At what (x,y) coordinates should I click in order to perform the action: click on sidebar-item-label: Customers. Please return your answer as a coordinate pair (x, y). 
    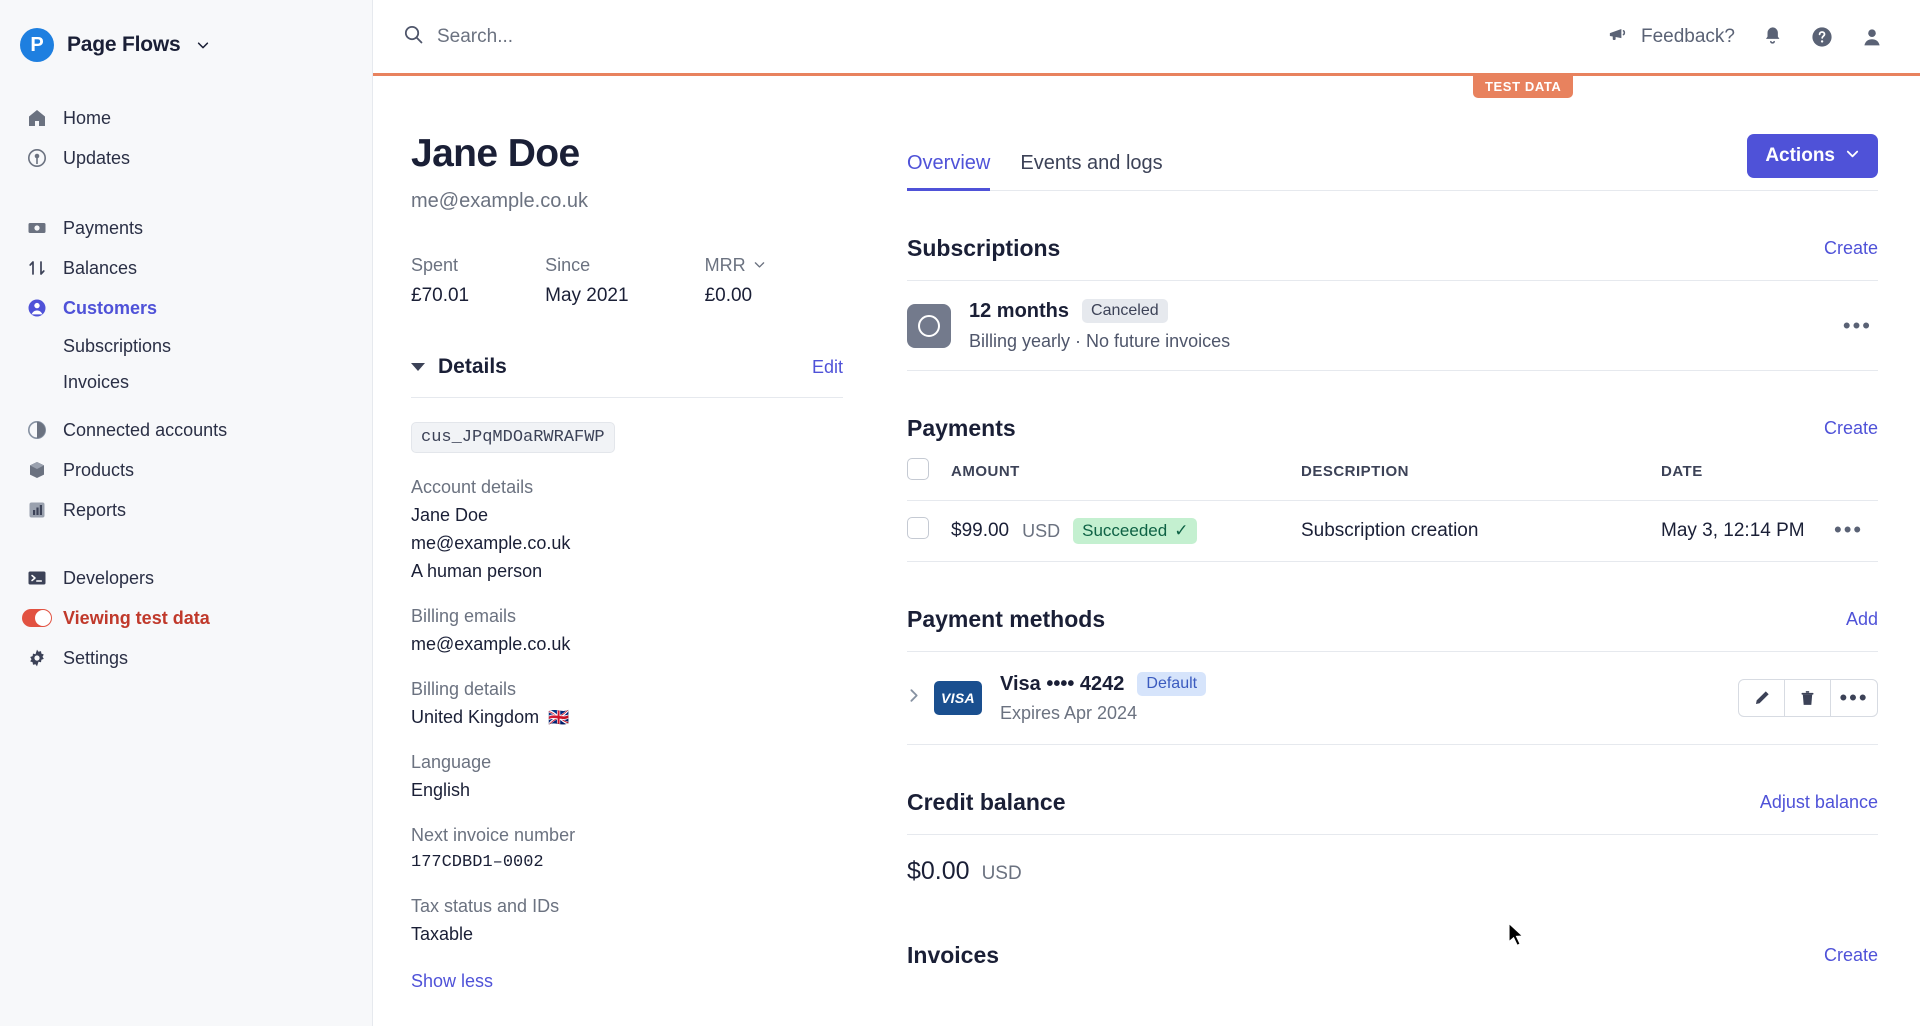
    Looking at the image, I should click on (110, 307).